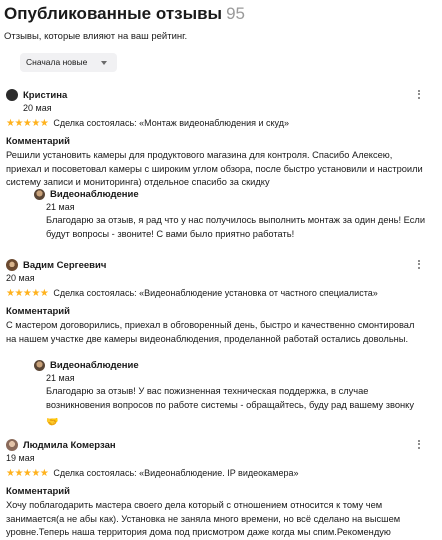  I want to click on page-subtitle: Отзывы, которые влияют на ваш рейтинг., so click(96, 36).